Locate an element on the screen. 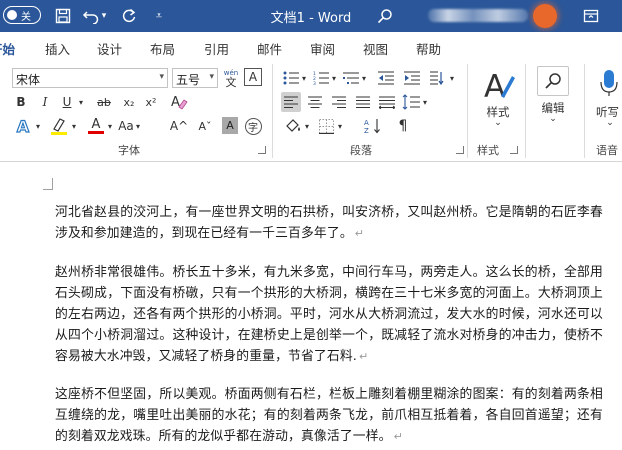  editing-button is located at coordinates (553, 81).